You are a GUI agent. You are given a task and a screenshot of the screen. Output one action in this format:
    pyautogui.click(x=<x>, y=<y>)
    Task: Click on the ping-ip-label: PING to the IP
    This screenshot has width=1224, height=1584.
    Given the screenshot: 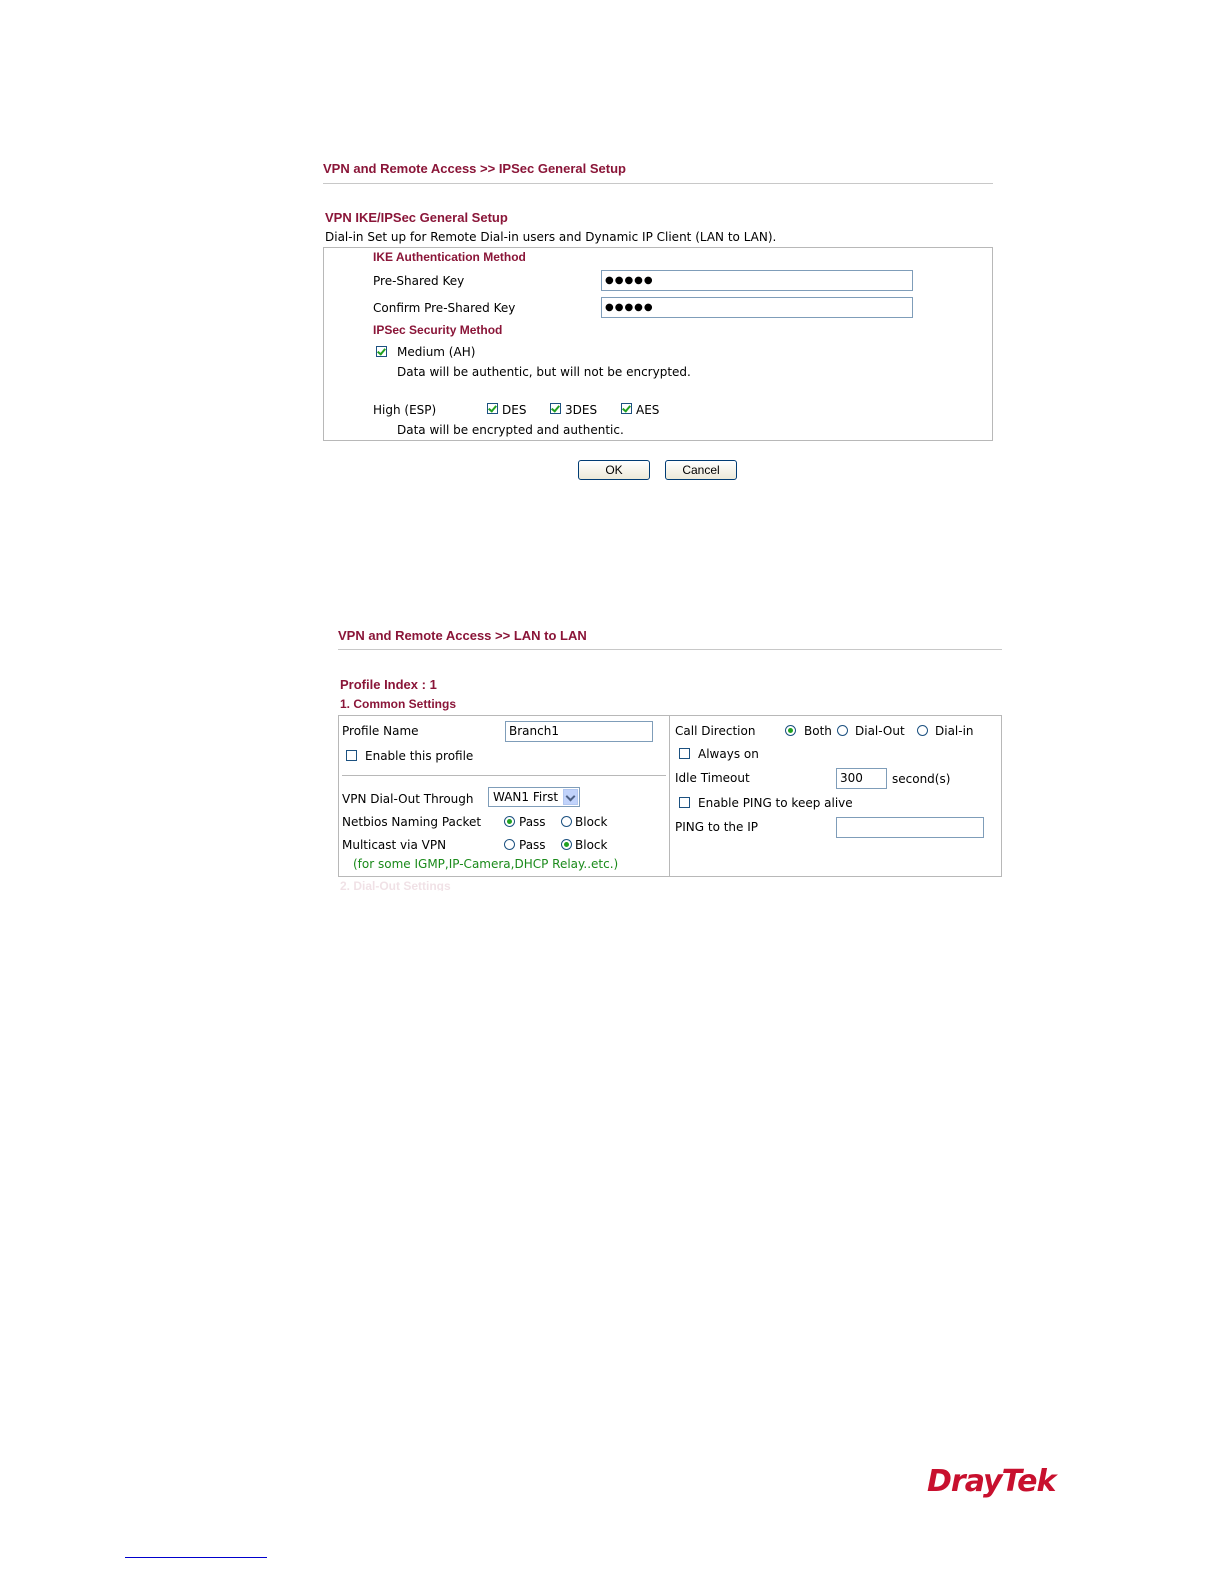 What is the action you would take?
    pyautogui.click(x=717, y=827)
    